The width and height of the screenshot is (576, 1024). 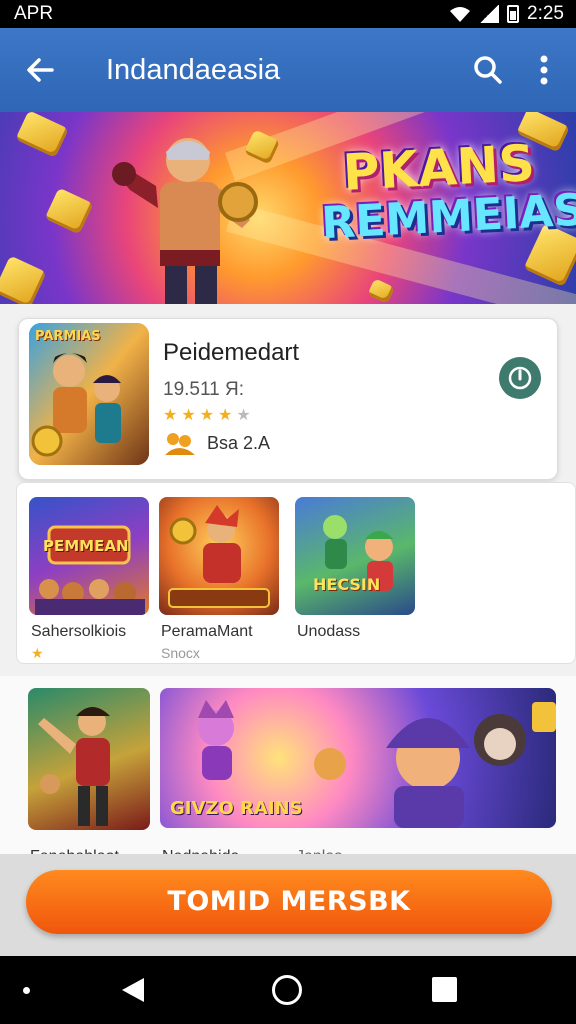 I want to click on game-tile: PEMMEAN Sahersolkiois ★, so click(x=89, y=579).